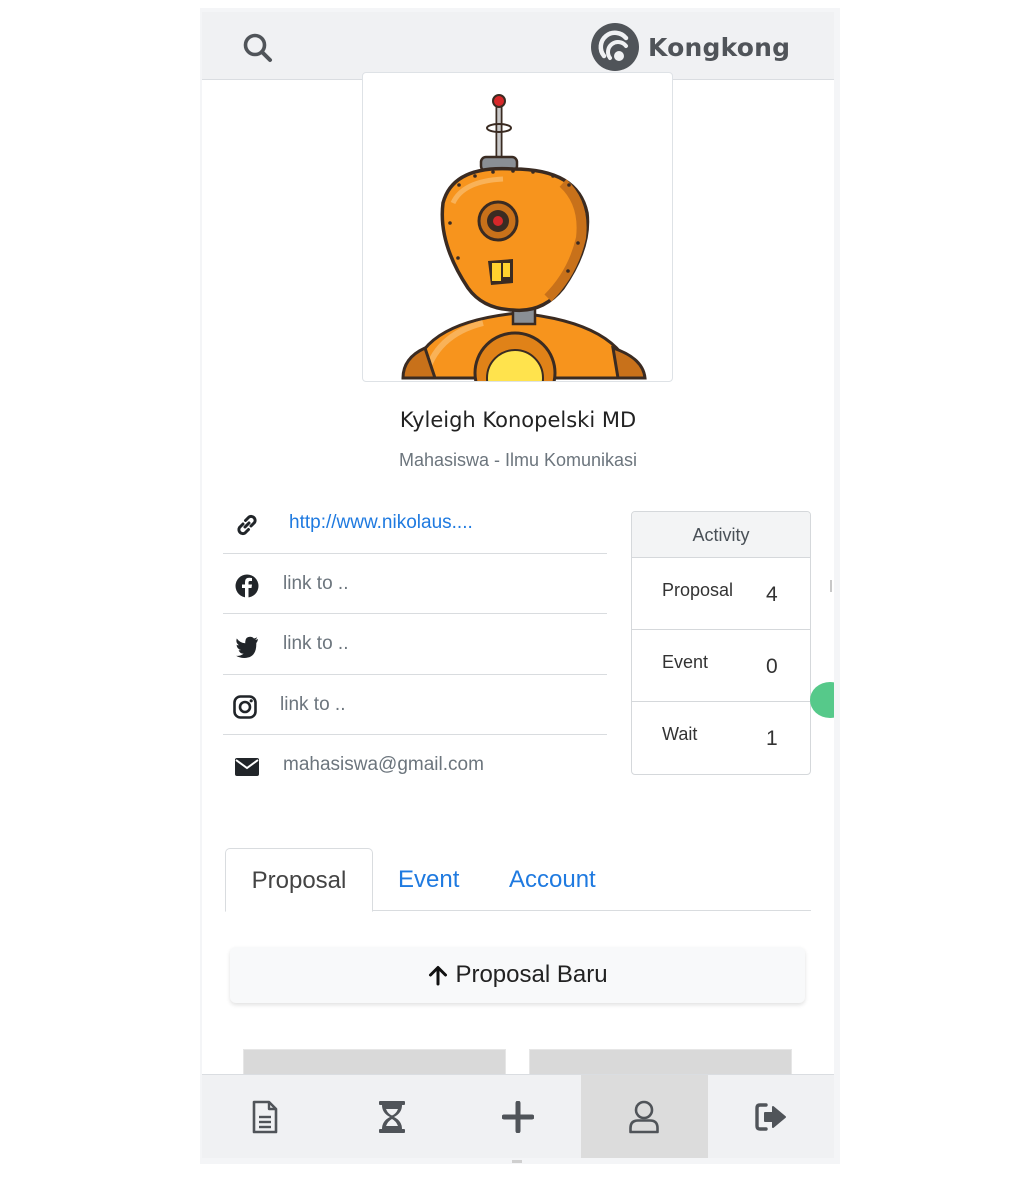 The height and width of the screenshot is (1180, 1030). I want to click on activity-card: Activity Proposal 4 Event 0 Wait 1, so click(721, 643).